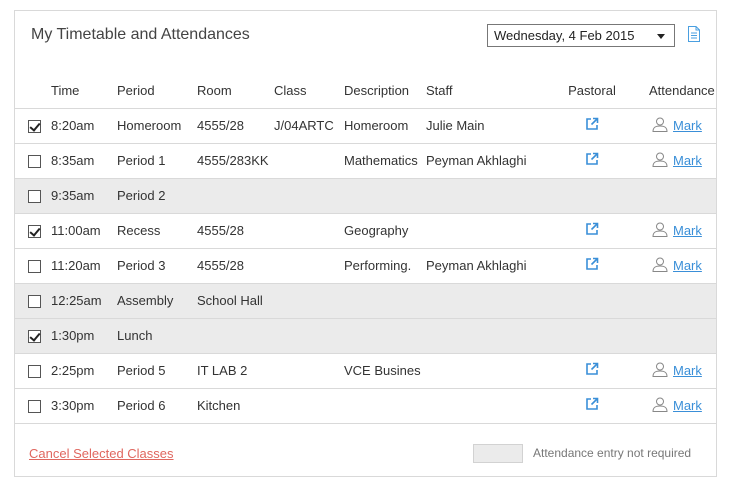 This screenshot has height=494, width=730. I want to click on cell-period: Period 6, so click(157, 406).